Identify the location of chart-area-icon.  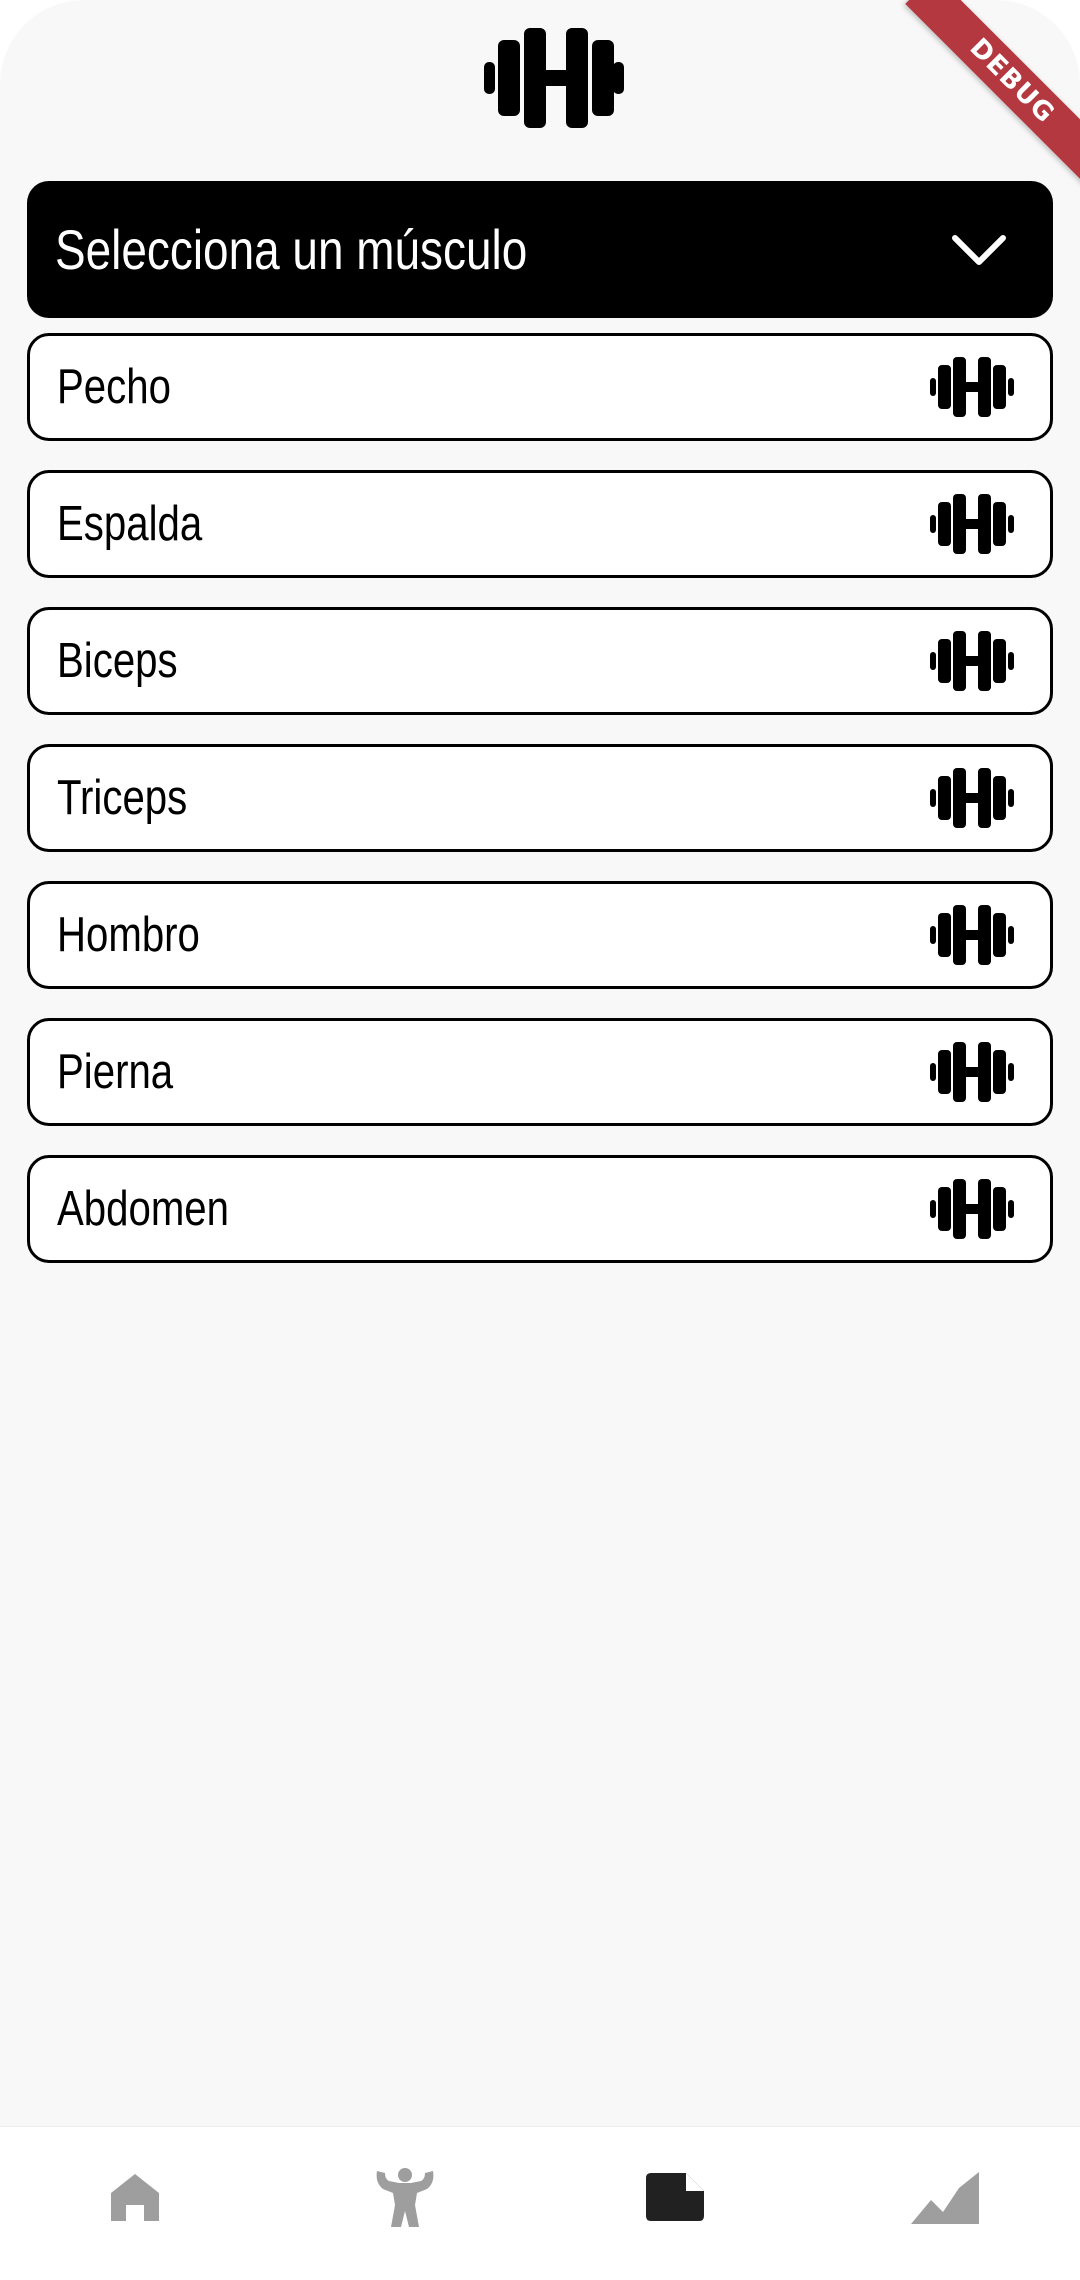
(945, 2198).